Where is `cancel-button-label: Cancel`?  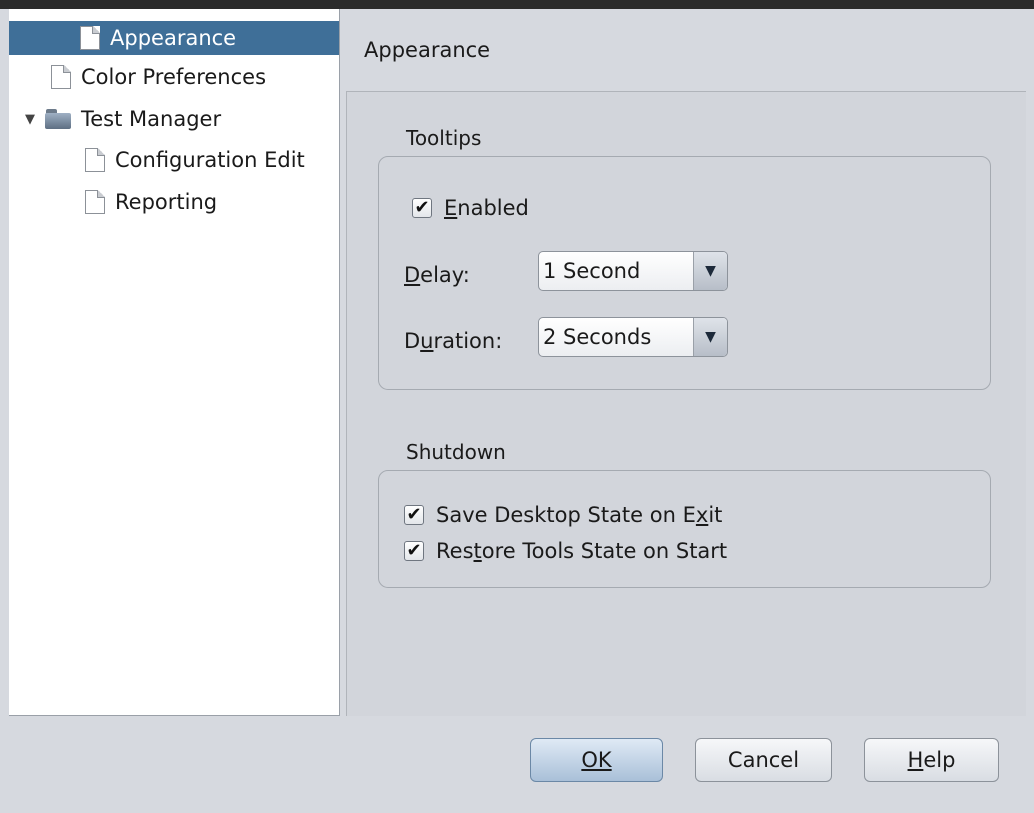
cancel-button-label: Cancel is located at coordinates (763, 760).